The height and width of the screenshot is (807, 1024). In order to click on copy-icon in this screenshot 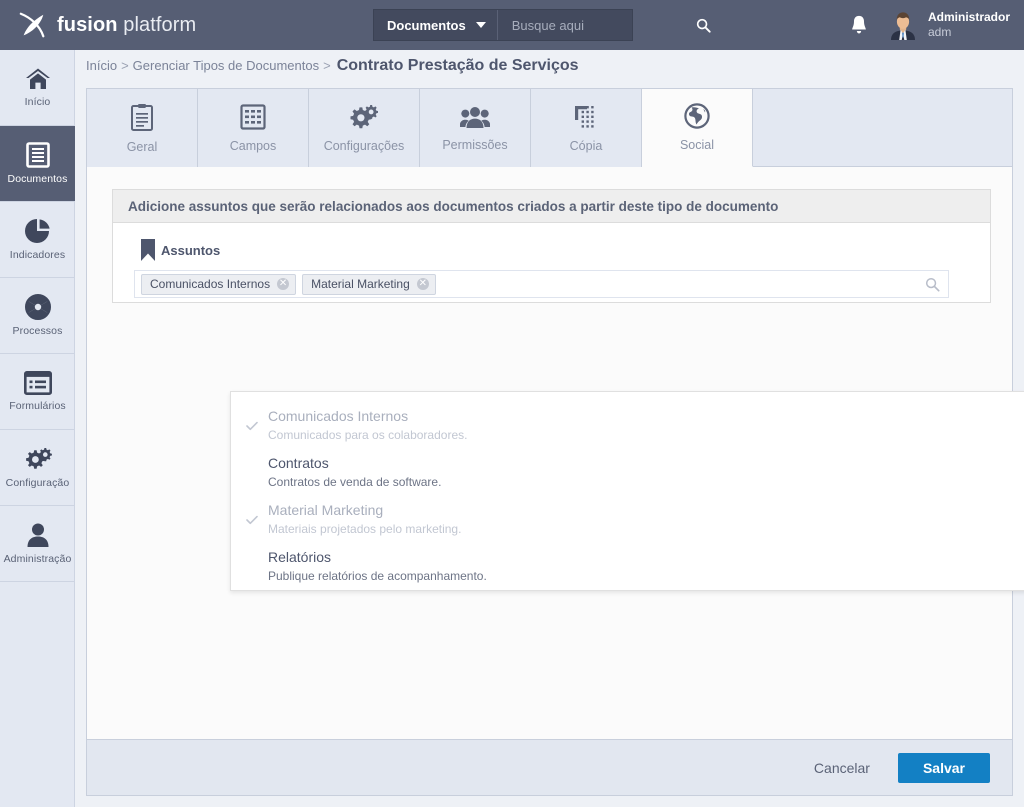, I will do `click(584, 116)`.